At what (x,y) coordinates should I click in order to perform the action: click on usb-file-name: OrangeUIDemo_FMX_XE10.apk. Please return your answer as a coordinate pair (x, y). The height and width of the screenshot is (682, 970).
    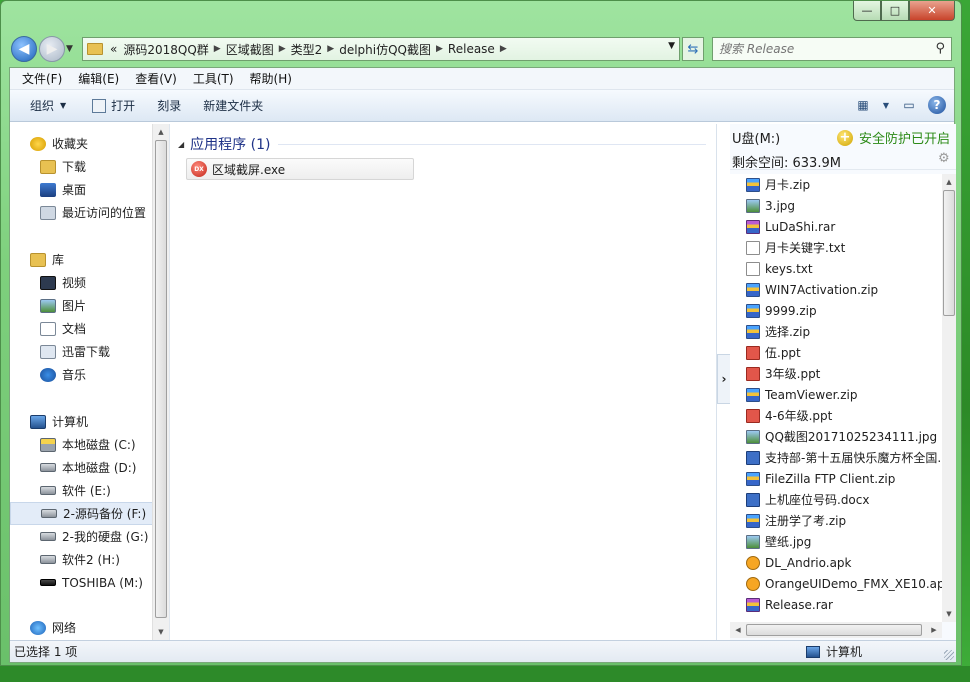
    Looking at the image, I should click on (853, 583).